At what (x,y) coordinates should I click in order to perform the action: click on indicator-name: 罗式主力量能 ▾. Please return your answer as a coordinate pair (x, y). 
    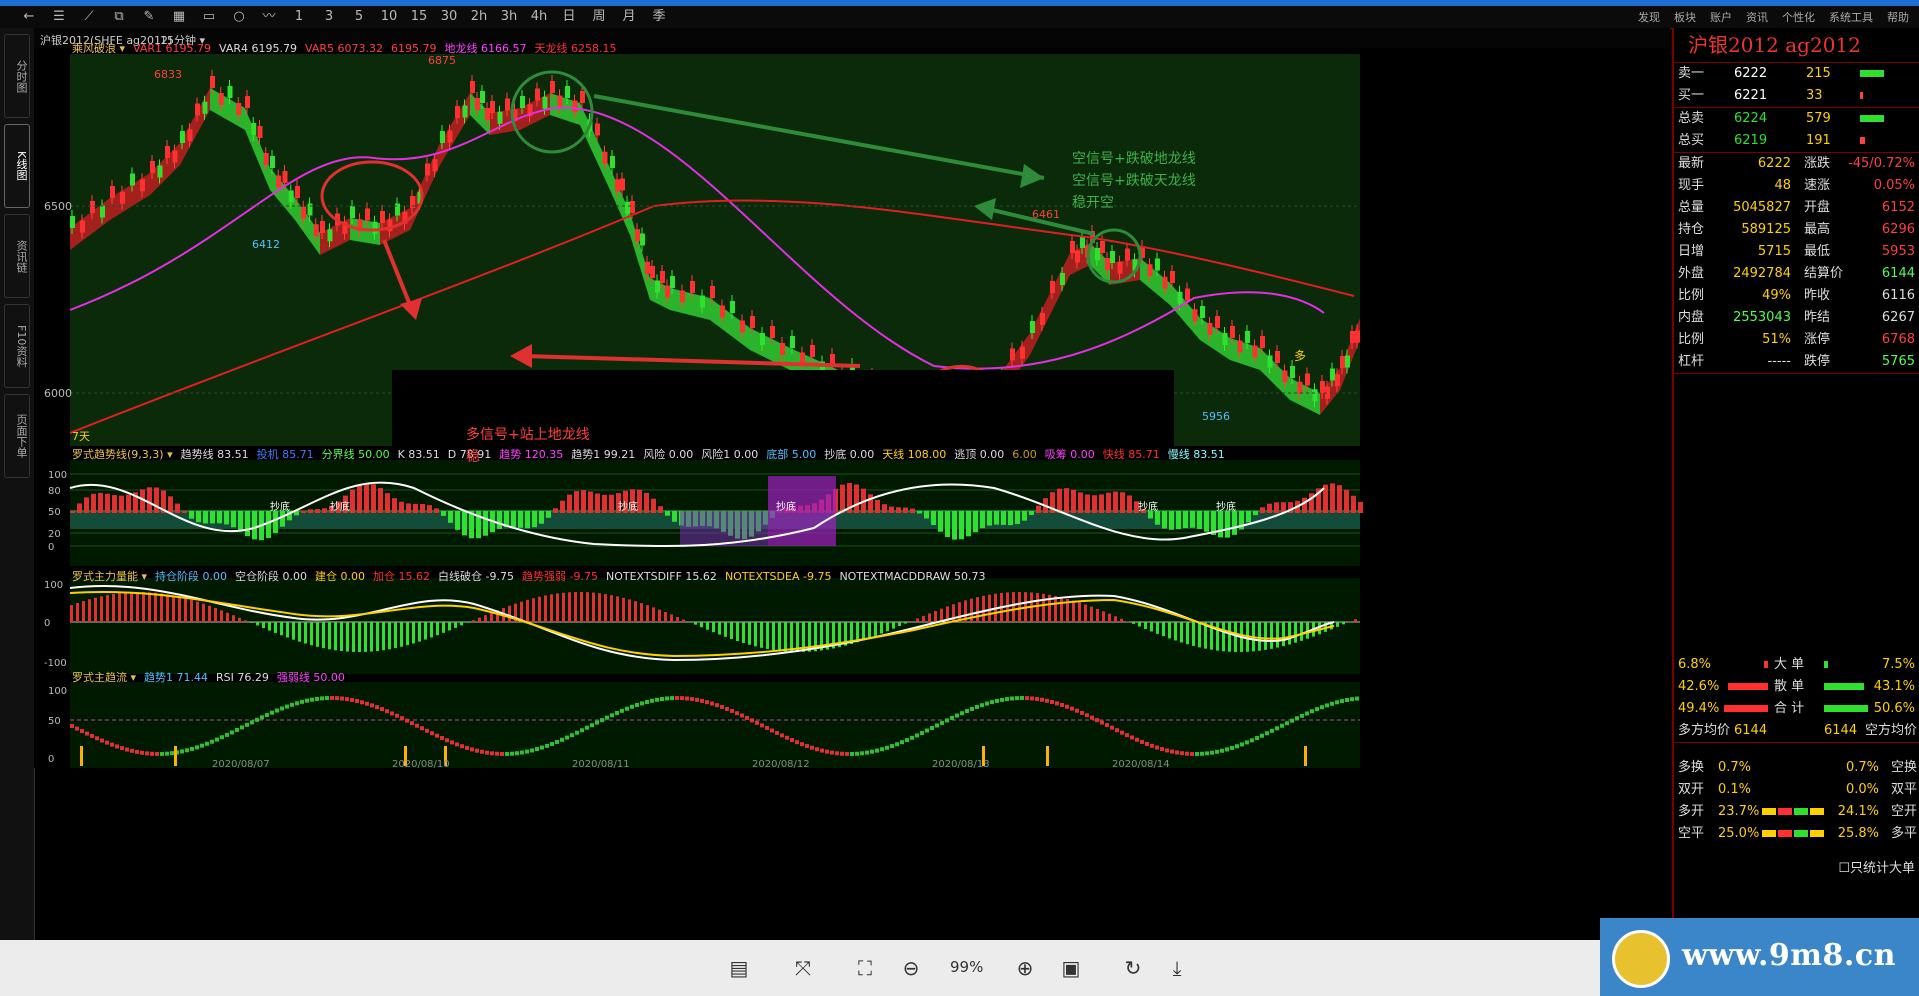
    Looking at the image, I should click on (109, 576).